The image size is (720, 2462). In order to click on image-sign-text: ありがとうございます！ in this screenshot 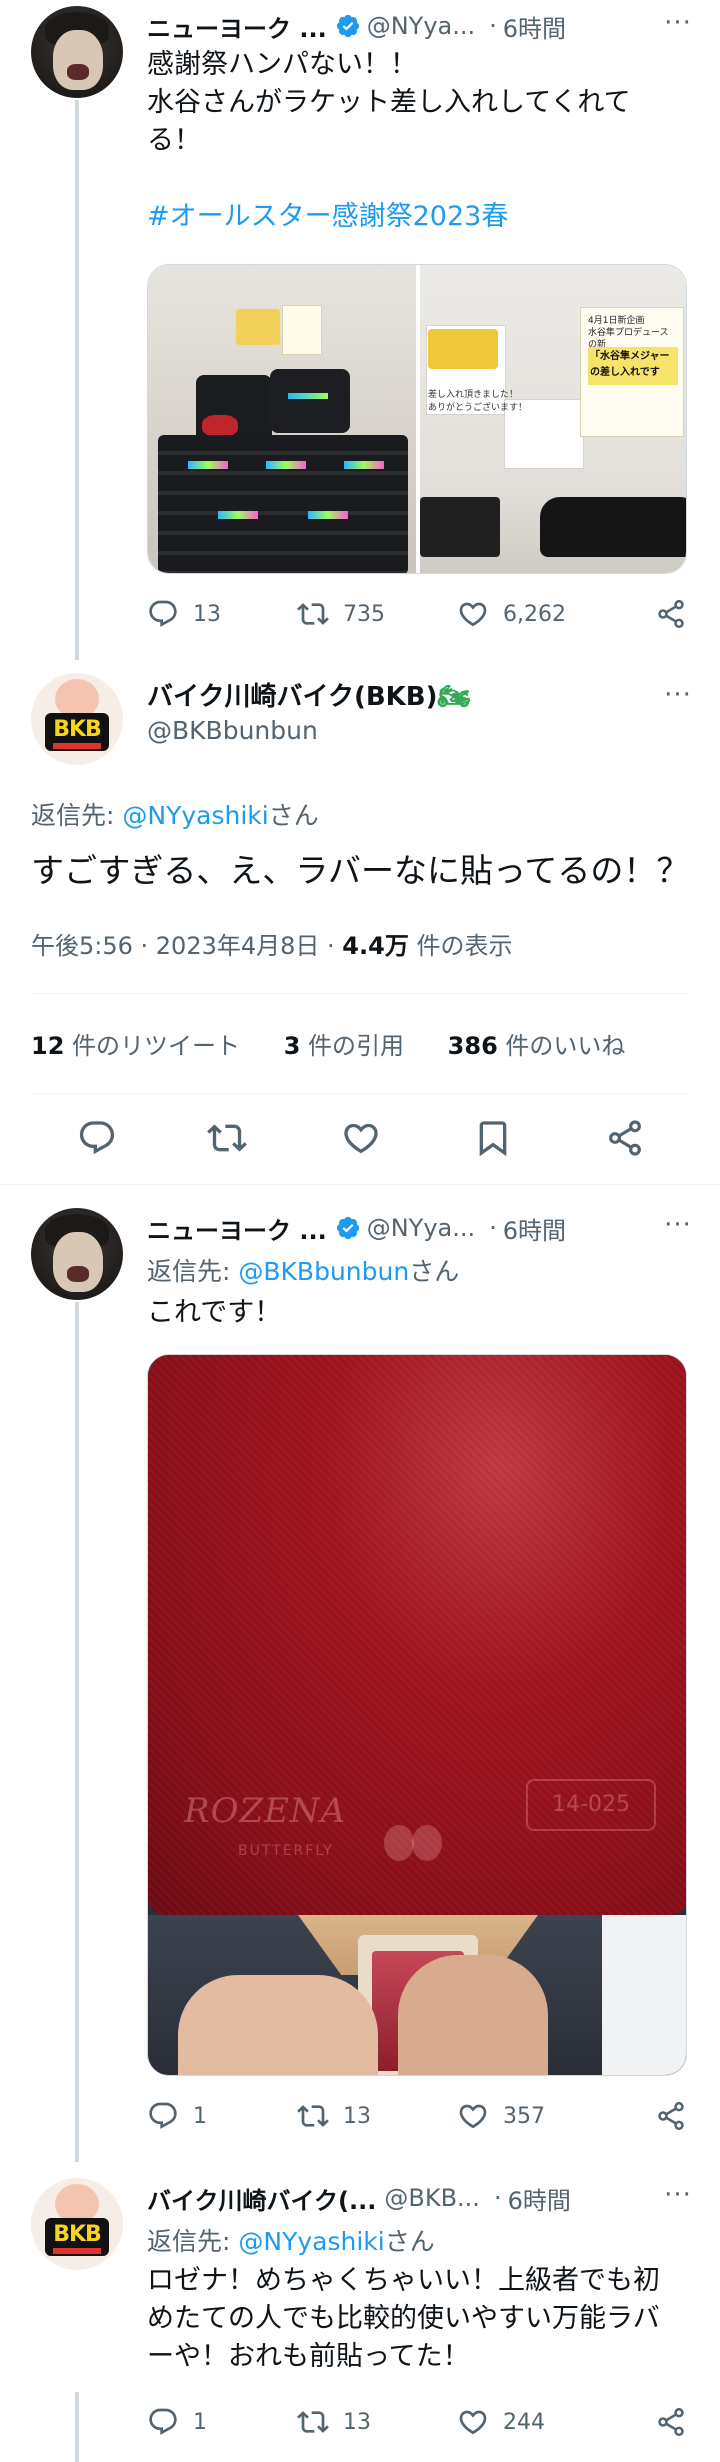, I will do `click(478, 408)`.